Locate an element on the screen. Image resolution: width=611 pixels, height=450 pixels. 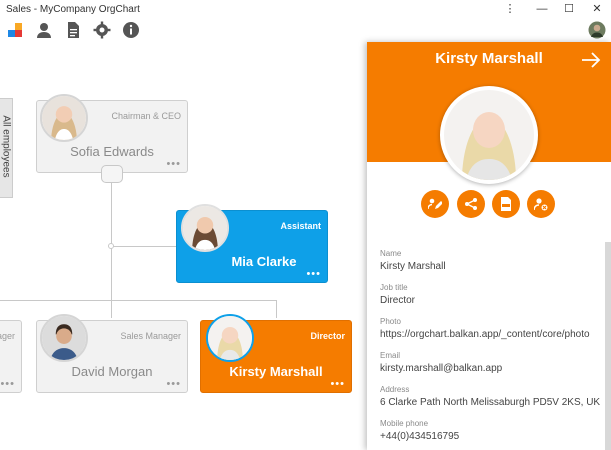
title-bar: Sales - MyCompany OrgChart ⋮ — ☐ ✕ is located at coordinates (305, 9).